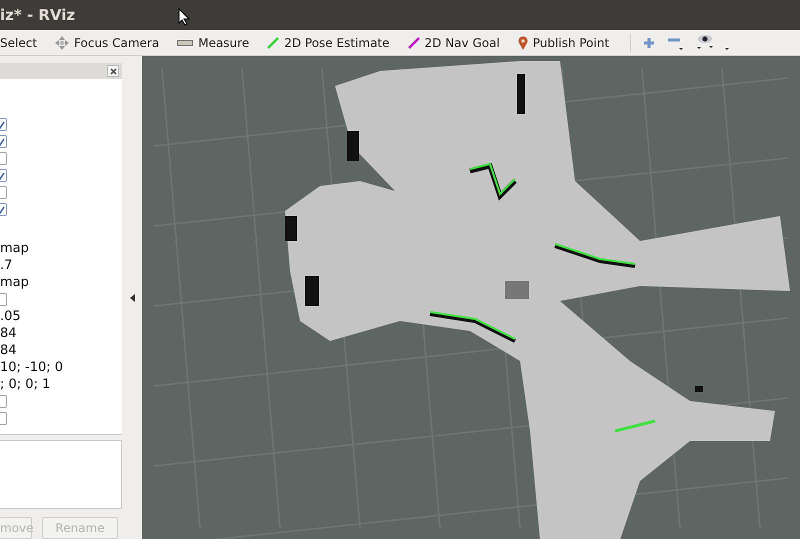  Describe the element at coordinates (32, 367) in the screenshot. I see `property-value: 10; -10; 0` at that location.